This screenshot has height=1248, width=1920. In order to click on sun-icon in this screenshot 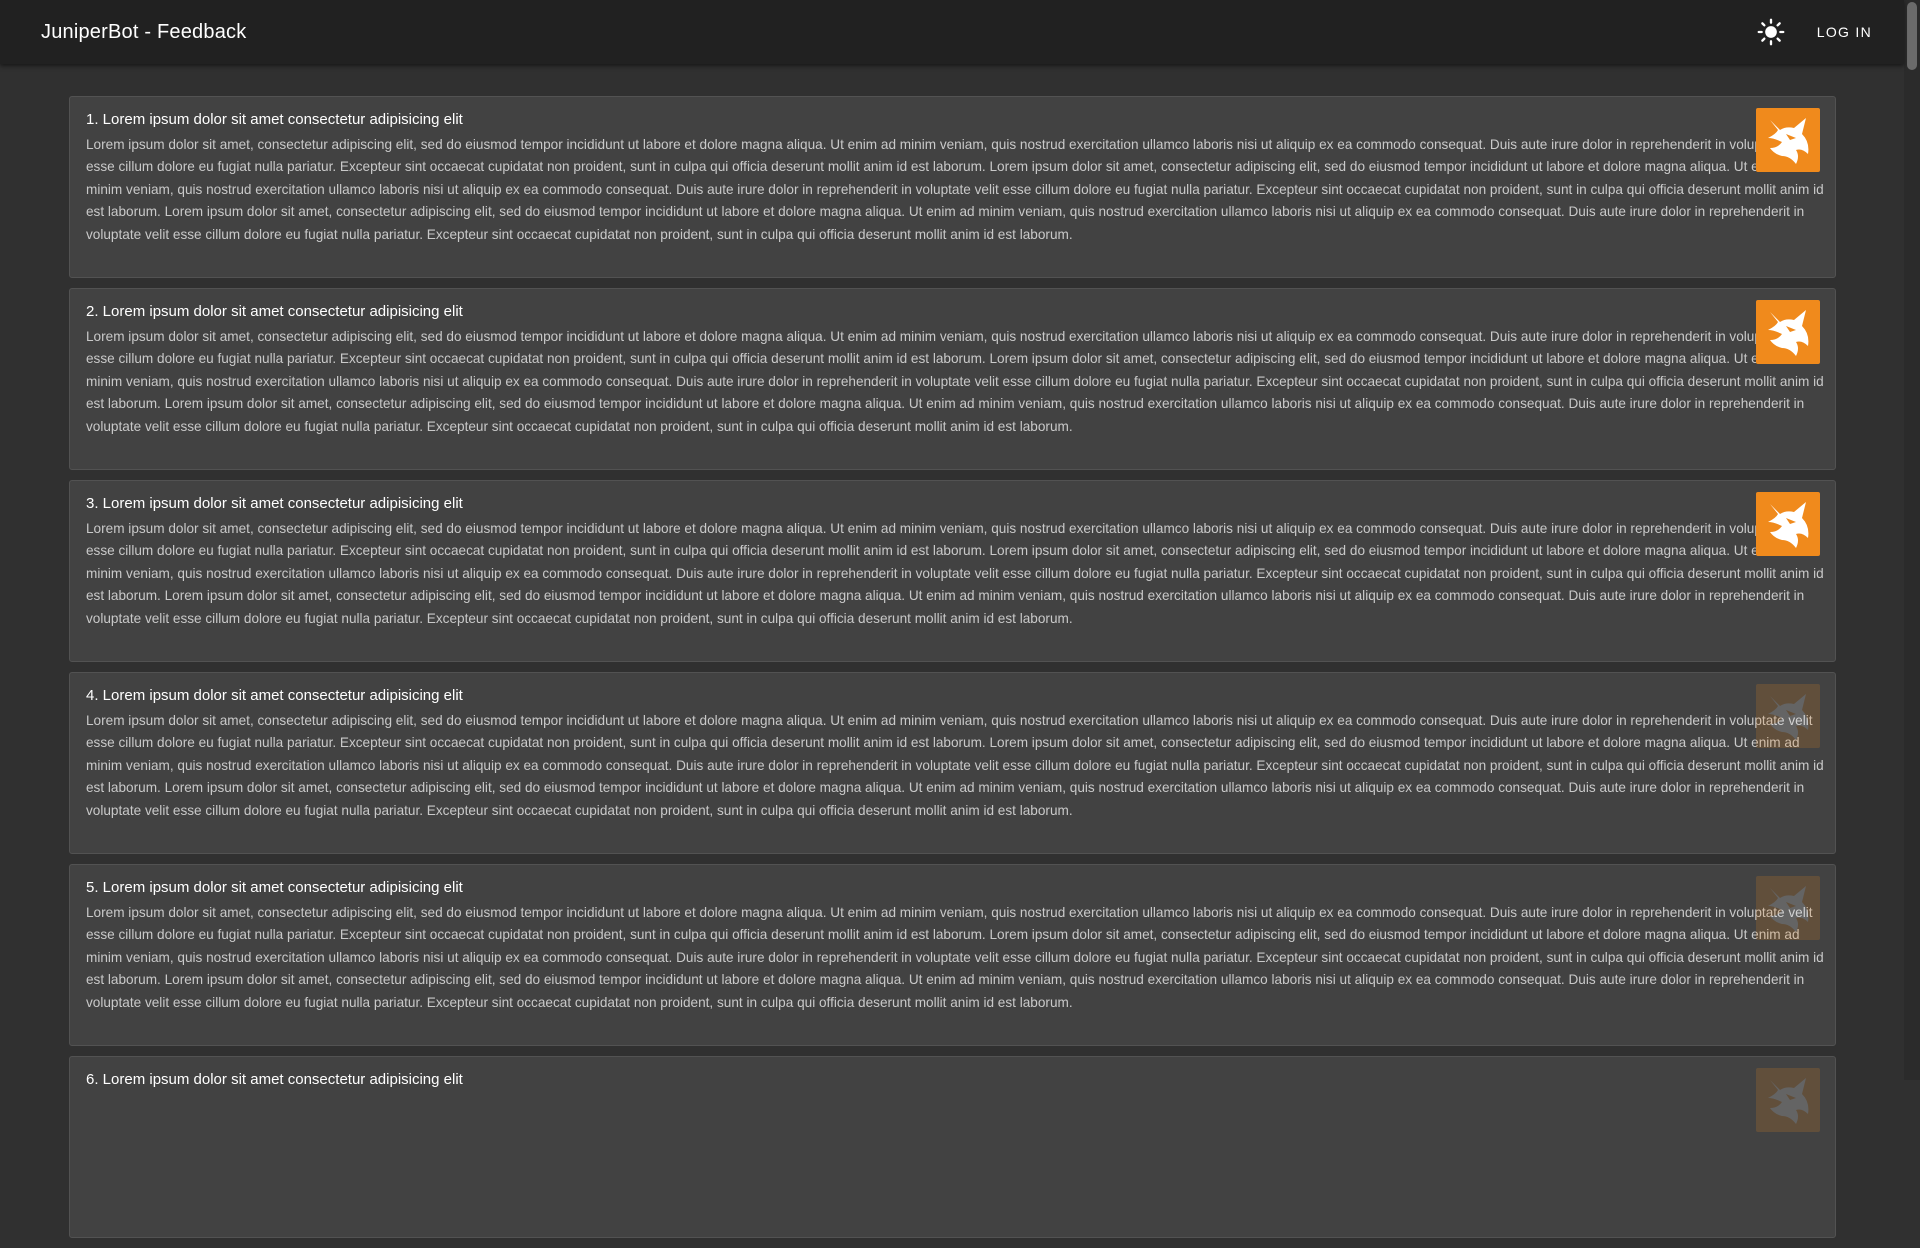, I will do `click(1771, 32)`.